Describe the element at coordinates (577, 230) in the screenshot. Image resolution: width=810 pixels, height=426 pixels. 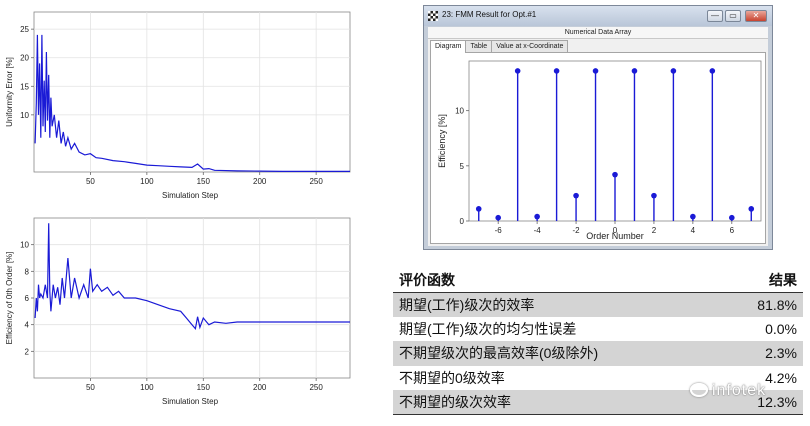
I see `x-tick-label: -2` at that location.